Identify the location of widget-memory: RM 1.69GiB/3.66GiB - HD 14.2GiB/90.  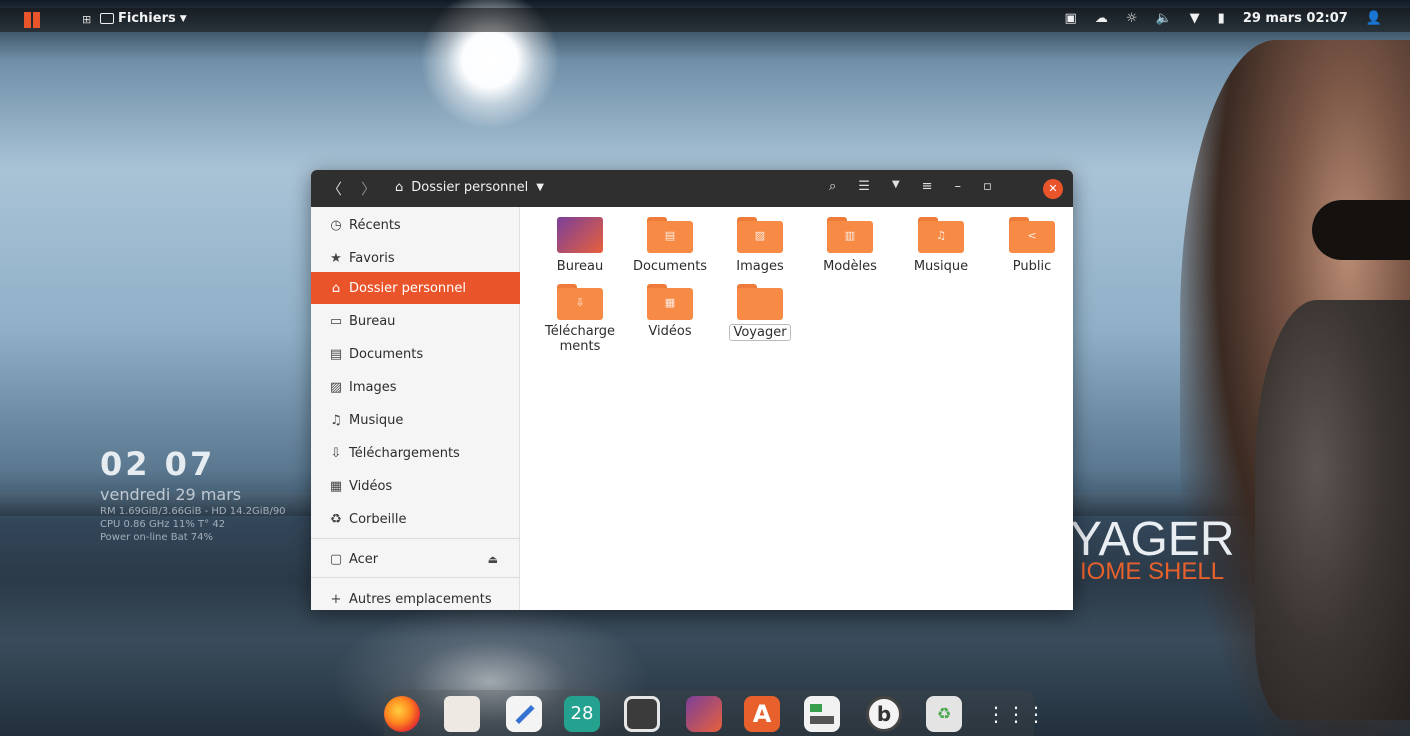
(193, 511).